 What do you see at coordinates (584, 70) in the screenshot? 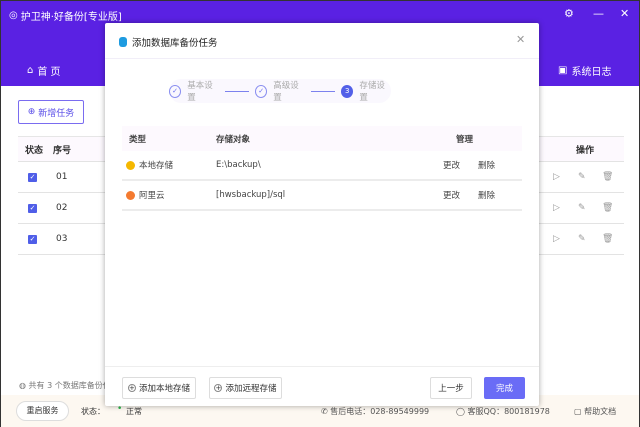
I see `nav-logs: ▣ 系统日志` at bounding box center [584, 70].